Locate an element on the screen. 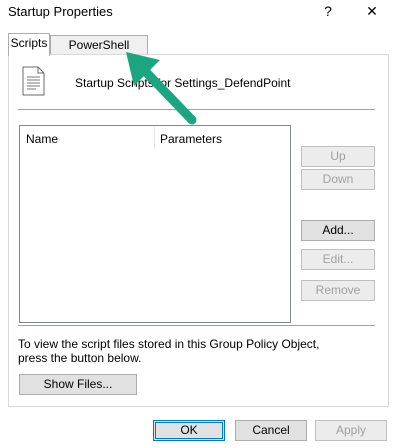  arrow-icon is located at coordinates (161, 88).